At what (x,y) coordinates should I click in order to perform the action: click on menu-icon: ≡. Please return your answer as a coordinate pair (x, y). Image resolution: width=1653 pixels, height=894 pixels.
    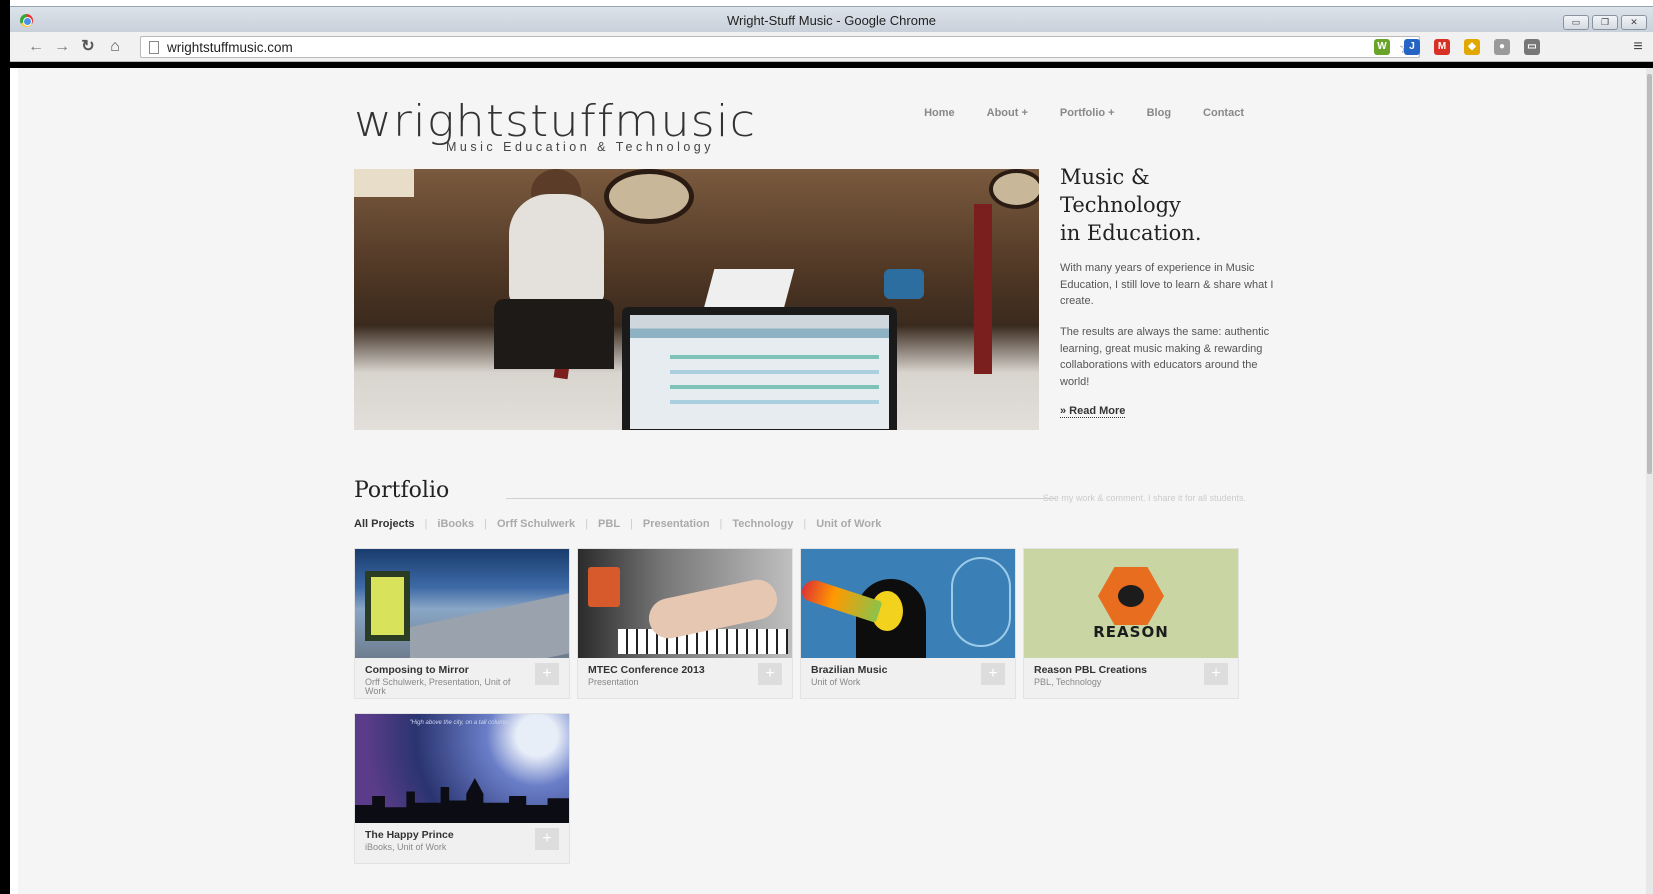
    Looking at the image, I should click on (1638, 47).